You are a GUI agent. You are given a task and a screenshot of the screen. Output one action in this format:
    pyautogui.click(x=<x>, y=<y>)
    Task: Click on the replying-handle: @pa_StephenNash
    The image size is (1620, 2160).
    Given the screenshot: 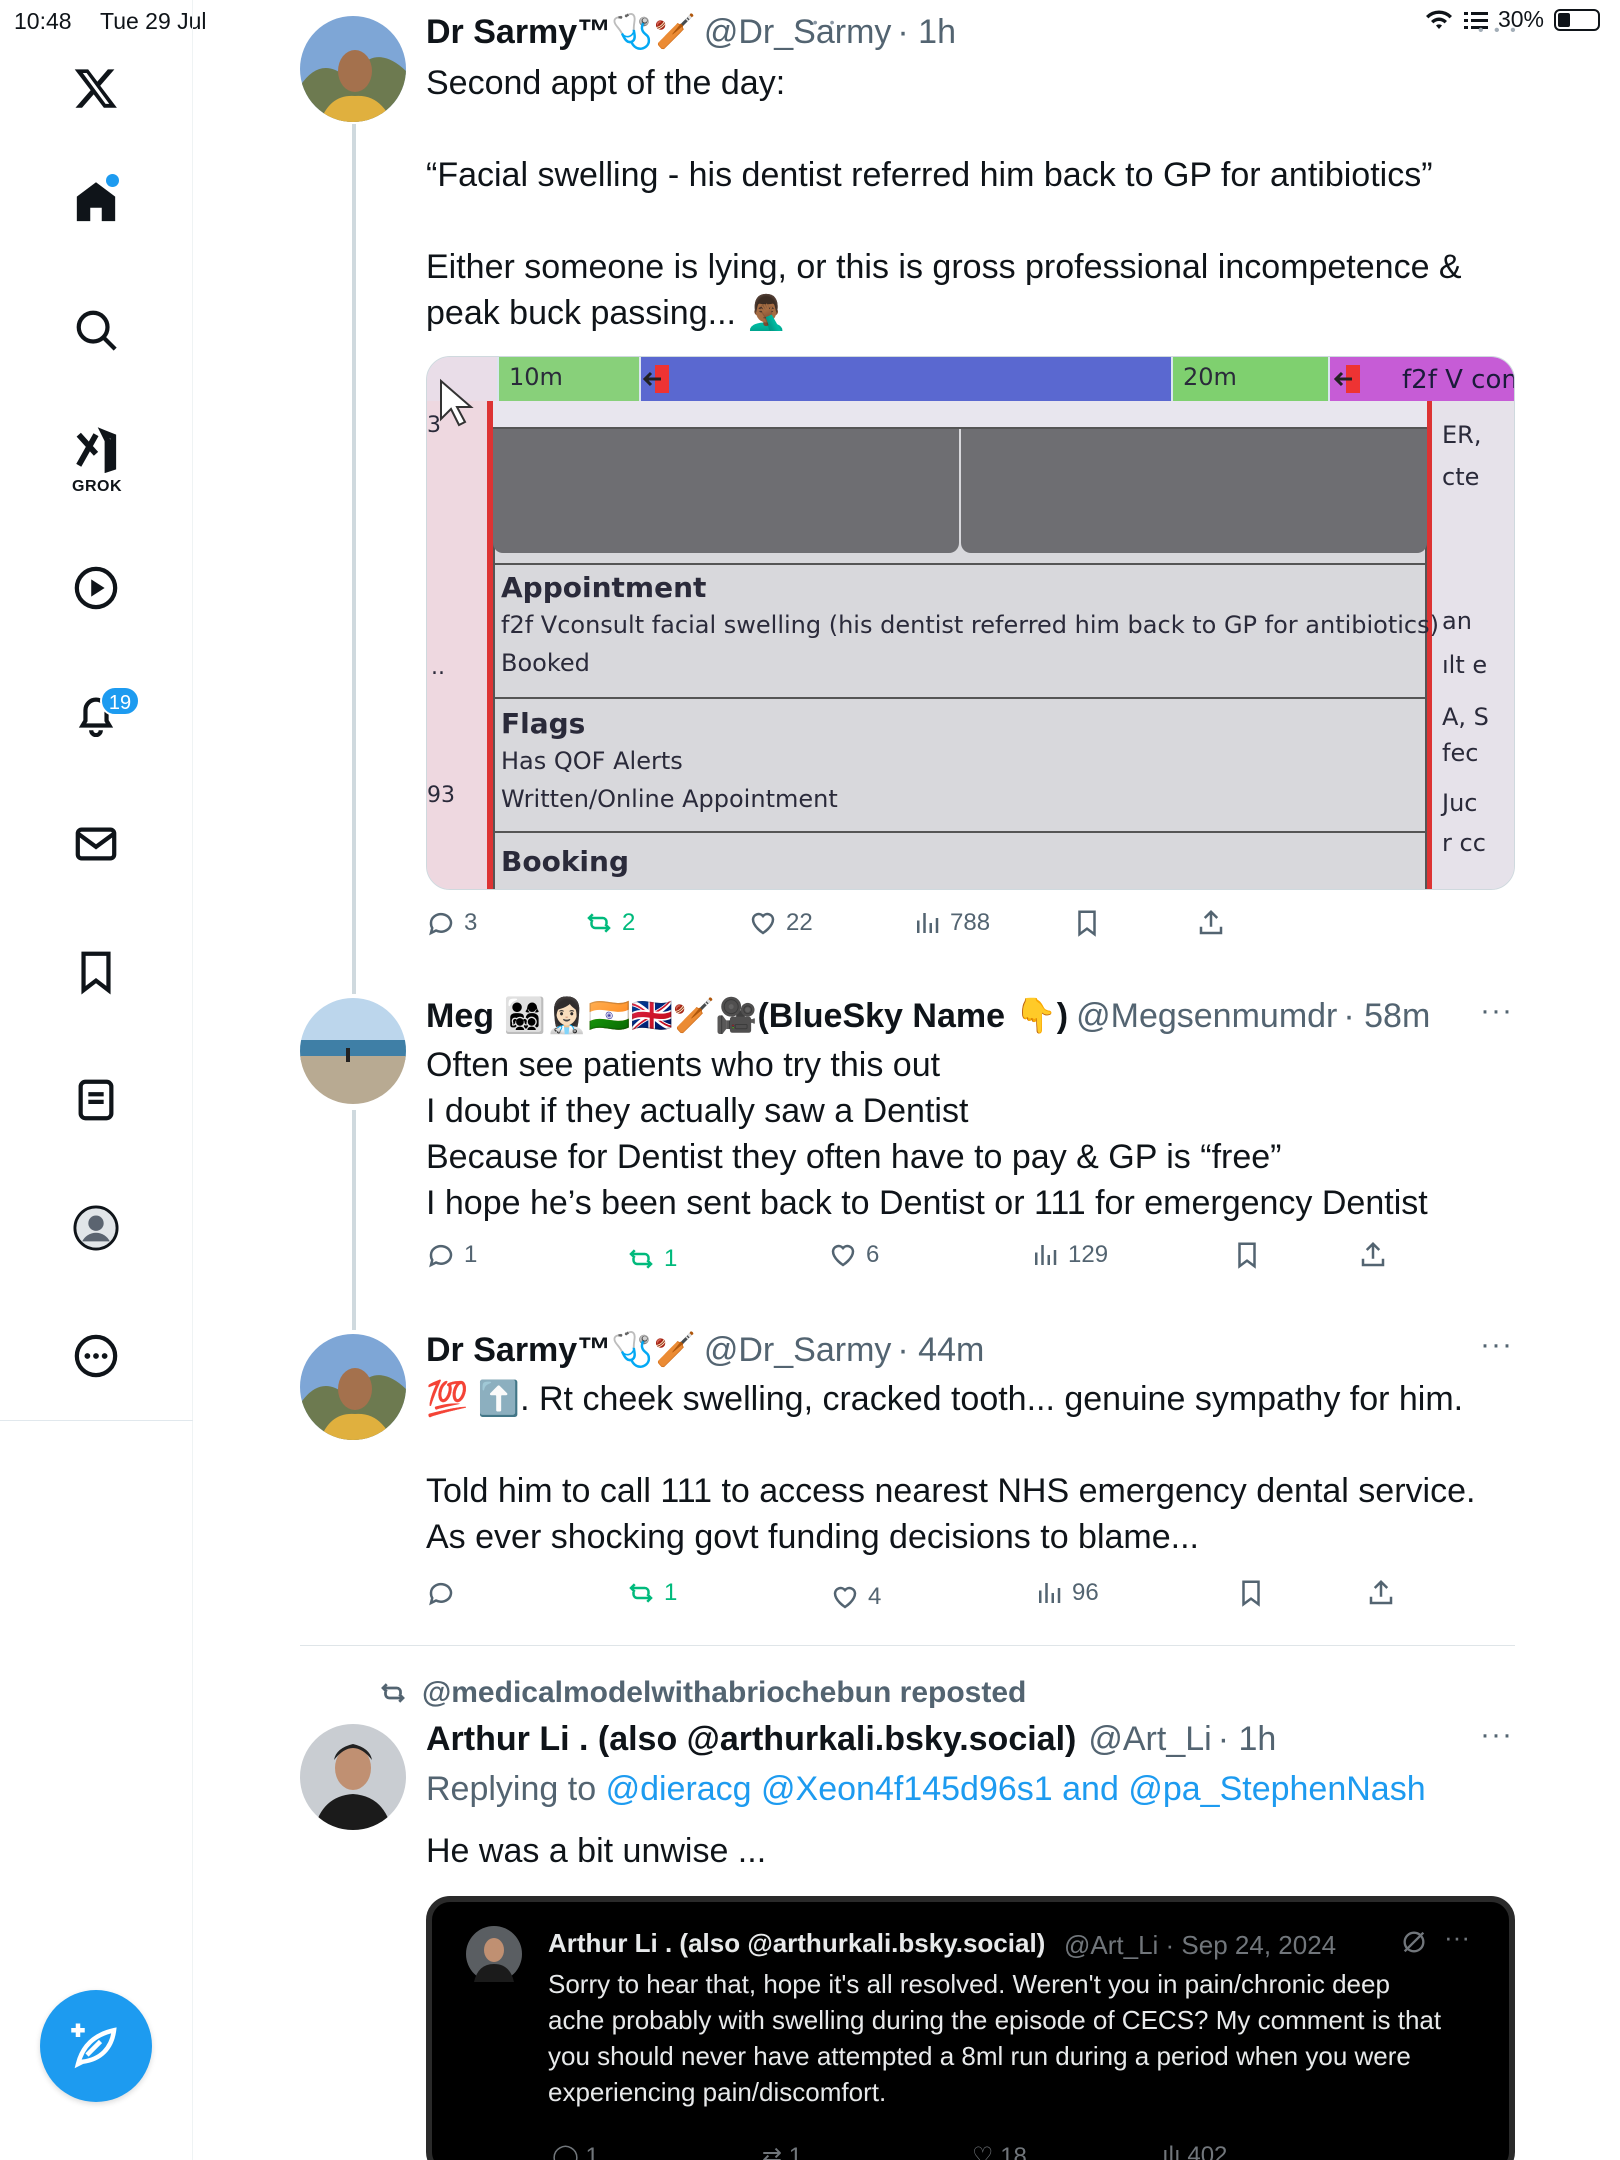 What is the action you would take?
    pyautogui.click(x=1276, y=1789)
    